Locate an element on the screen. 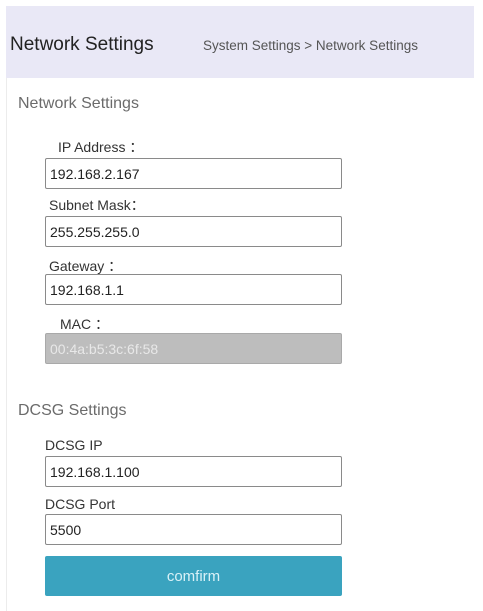  ip-address-input is located at coordinates (193, 173).